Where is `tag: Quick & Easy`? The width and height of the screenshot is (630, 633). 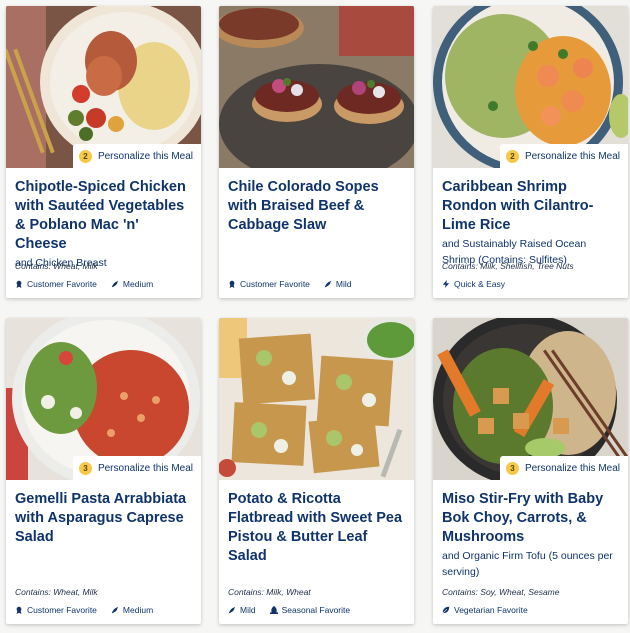
tag: Quick & Easy is located at coordinates (473, 284).